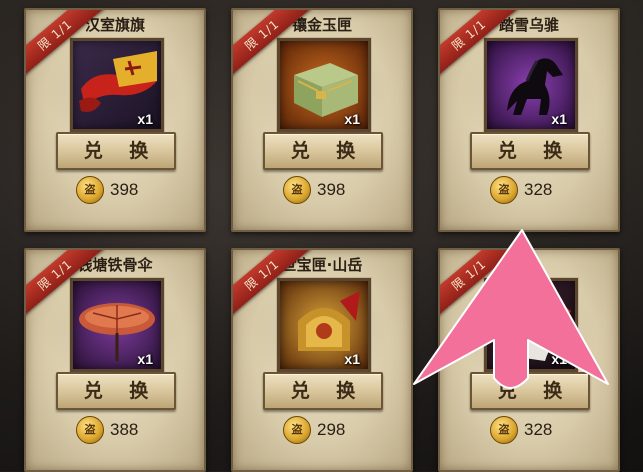  I want to click on shop-card-black-horse: 限 1/1 踏雪乌骓 x1 兑 换 盗 328, so click(529, 120).